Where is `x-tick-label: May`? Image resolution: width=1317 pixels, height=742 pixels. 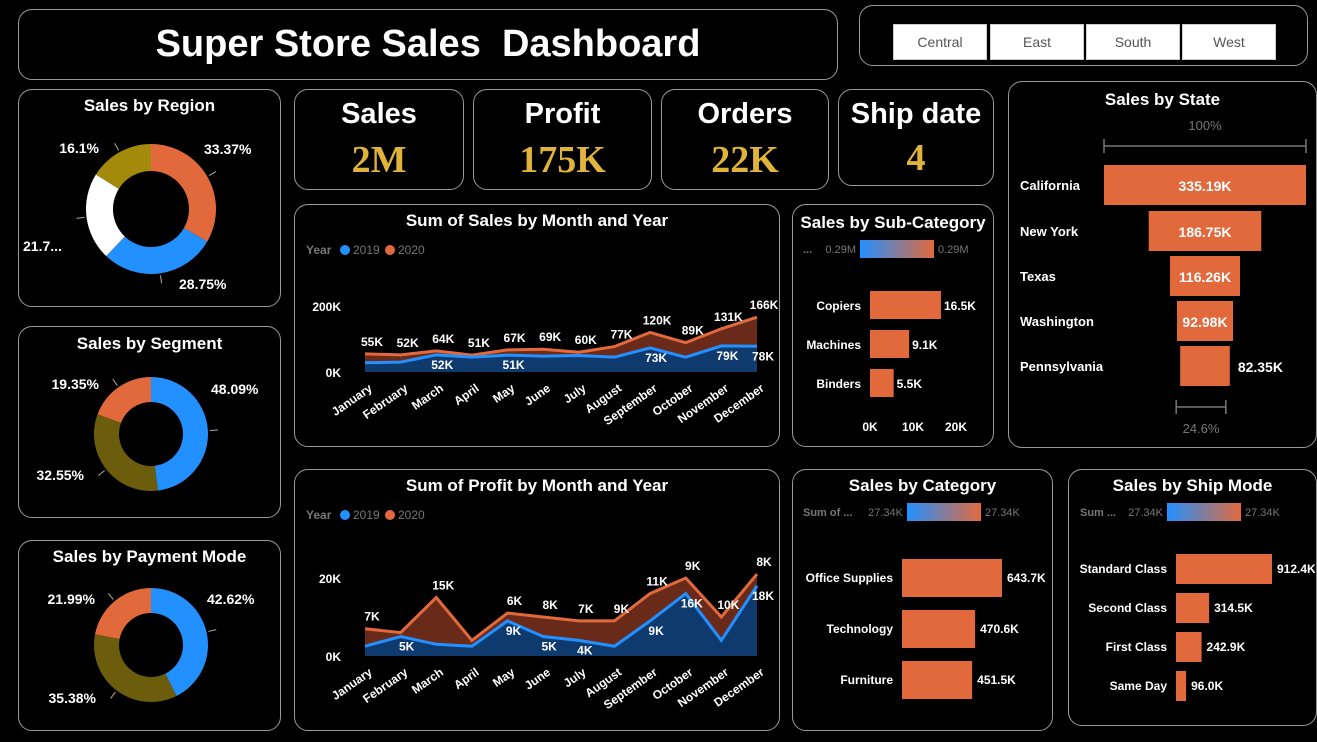 x-tick-label: May is located at coordinates (503, 677).